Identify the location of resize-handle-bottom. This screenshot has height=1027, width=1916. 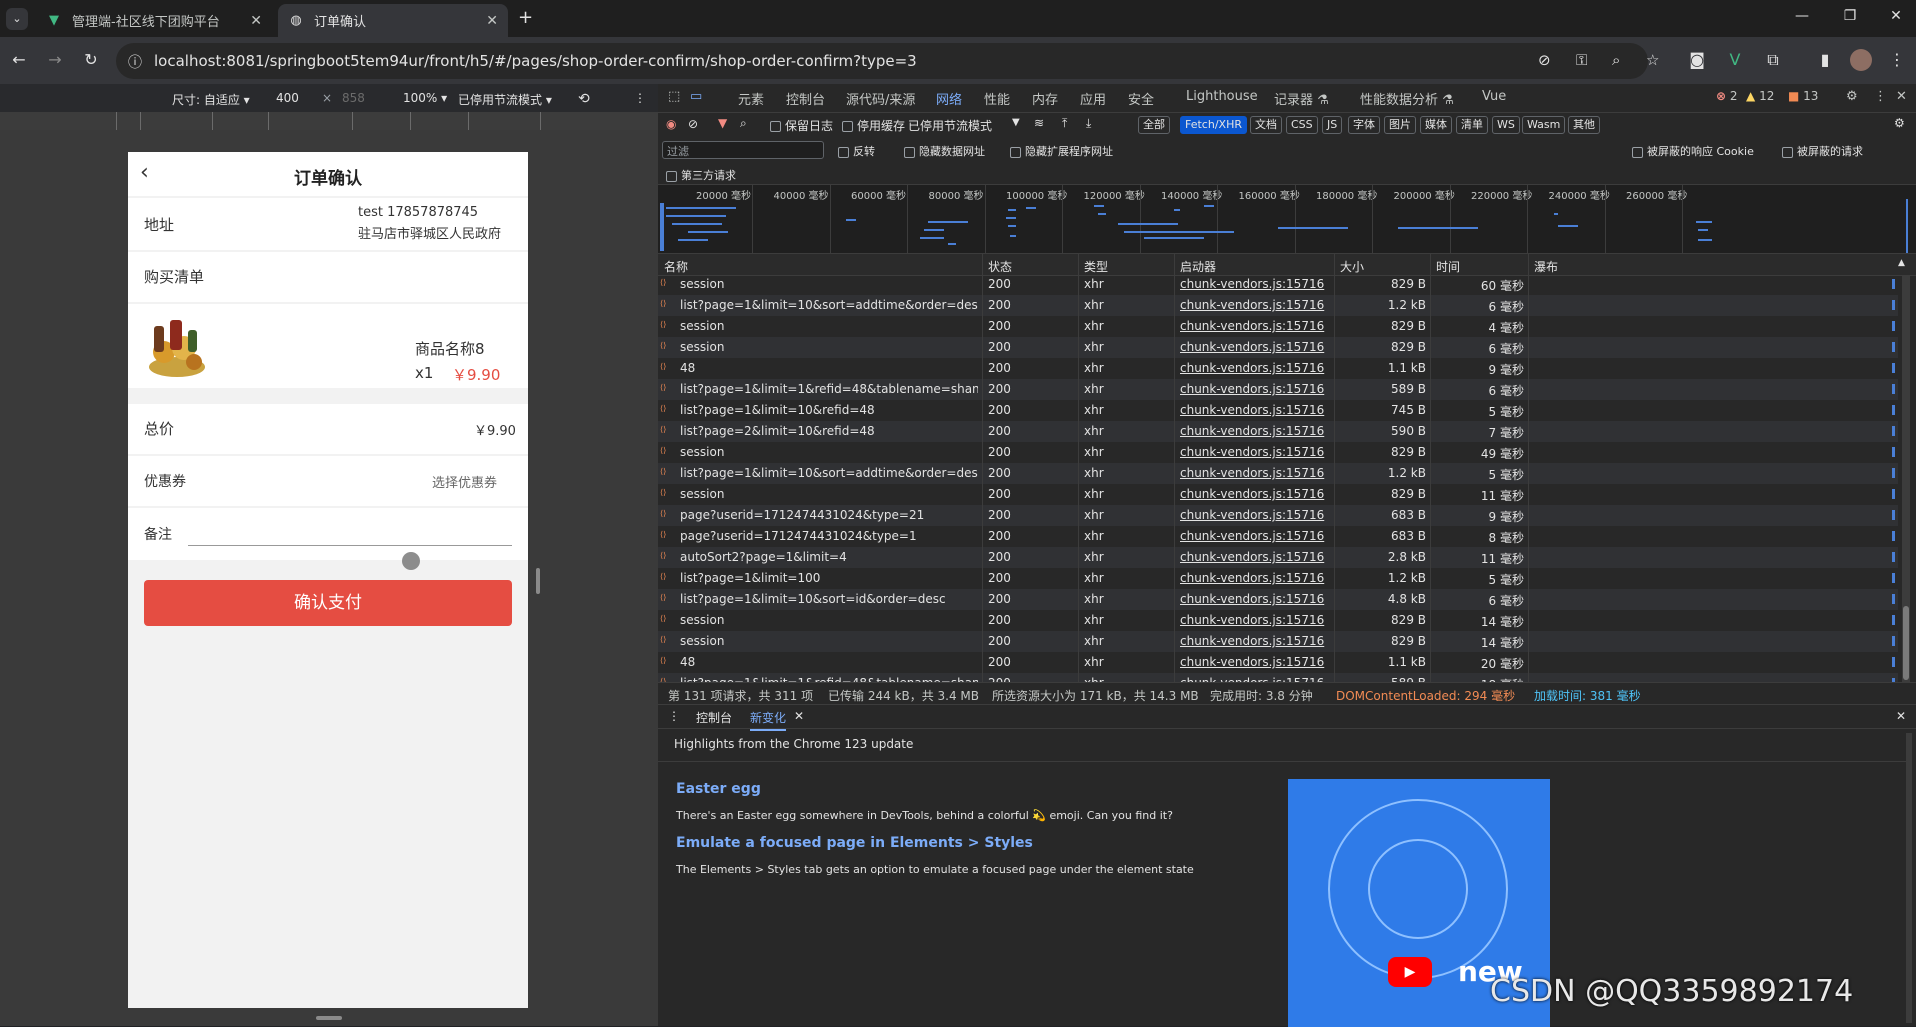
(329, 1018).